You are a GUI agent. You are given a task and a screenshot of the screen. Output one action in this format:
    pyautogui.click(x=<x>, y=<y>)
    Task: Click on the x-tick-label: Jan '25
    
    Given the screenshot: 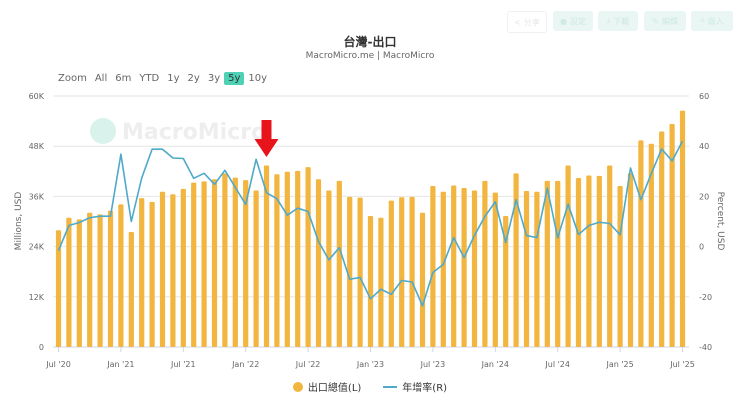 What is the action you would take?
    pyautogui.click(x=619, y=364)
    